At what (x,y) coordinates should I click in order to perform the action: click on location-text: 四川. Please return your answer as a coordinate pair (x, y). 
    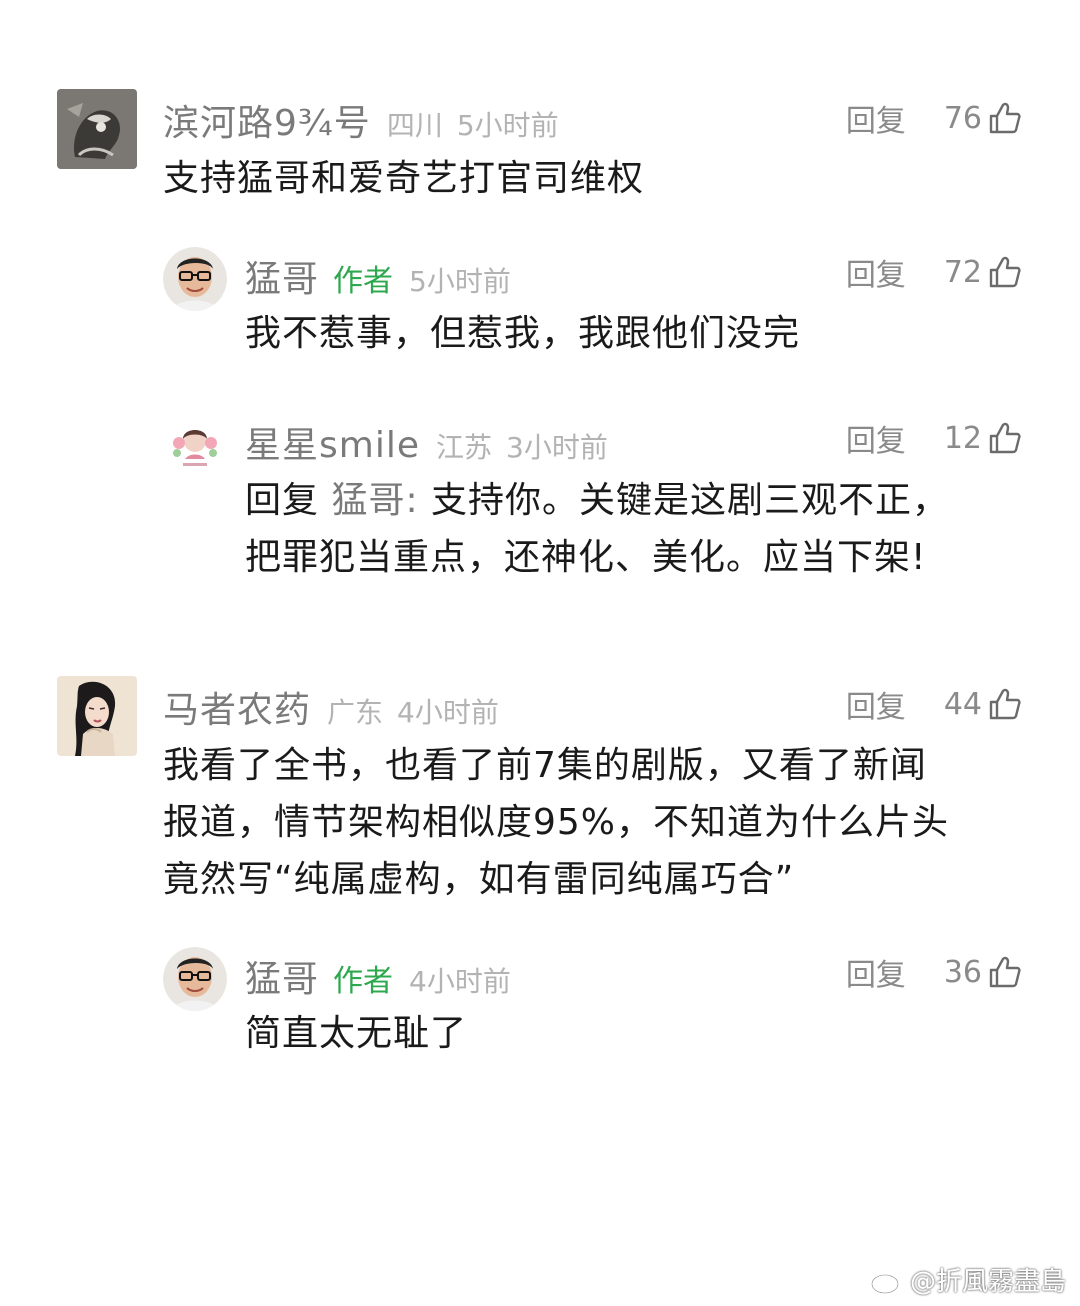
    Looking at the image, I should click on (414, 125).